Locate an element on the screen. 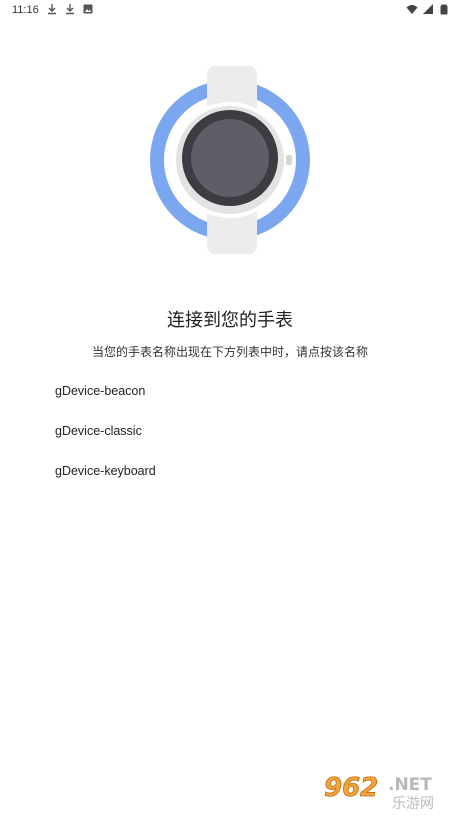 The width and height of the screenshot is (460, 817). status-bar: 11:16 is located at coordinates (230, 11).